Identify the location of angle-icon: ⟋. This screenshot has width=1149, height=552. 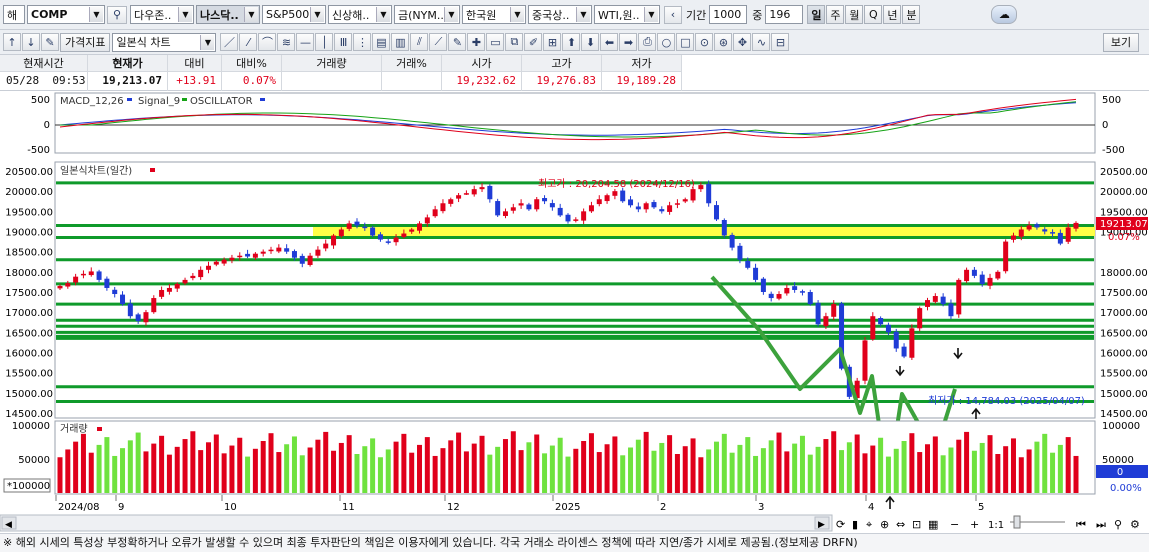
(438, 42).